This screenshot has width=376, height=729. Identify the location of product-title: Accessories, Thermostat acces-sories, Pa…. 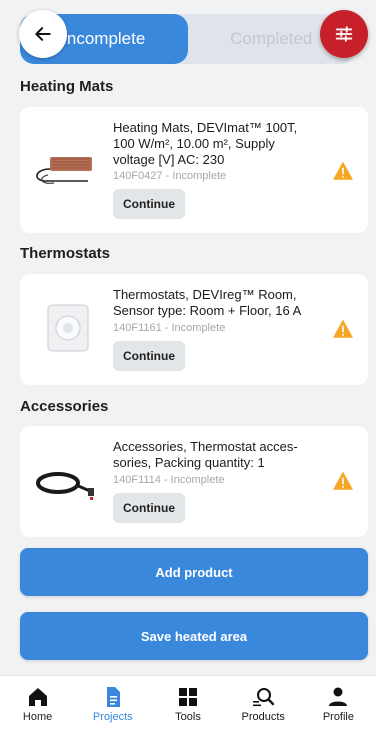
(205, 454).